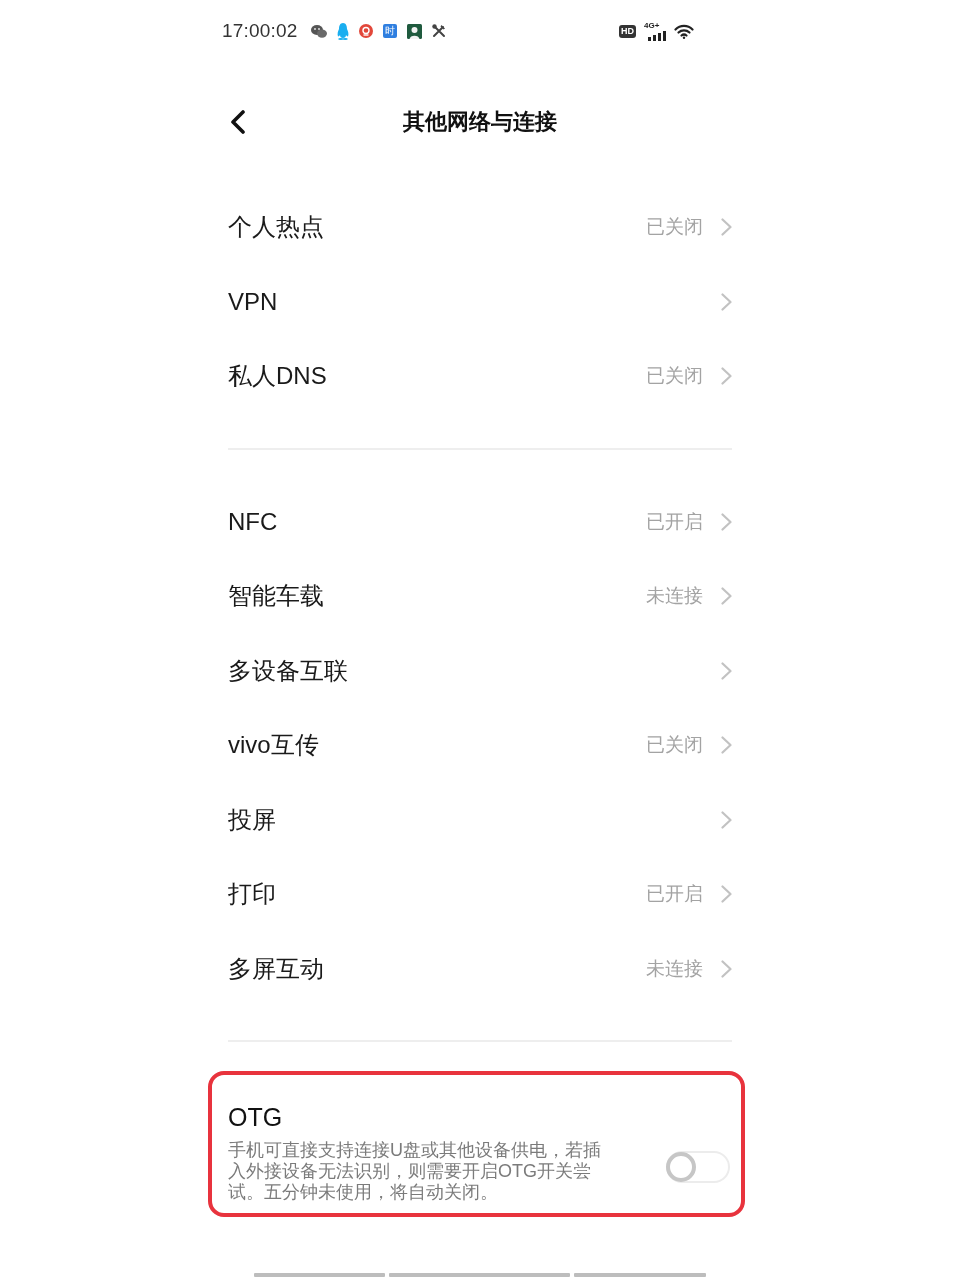 The width and height of the screenshot is (960, 1280). Describe the element at coordinates (365, 31) in the screenshot. I see `circle-app-icon` at that location.